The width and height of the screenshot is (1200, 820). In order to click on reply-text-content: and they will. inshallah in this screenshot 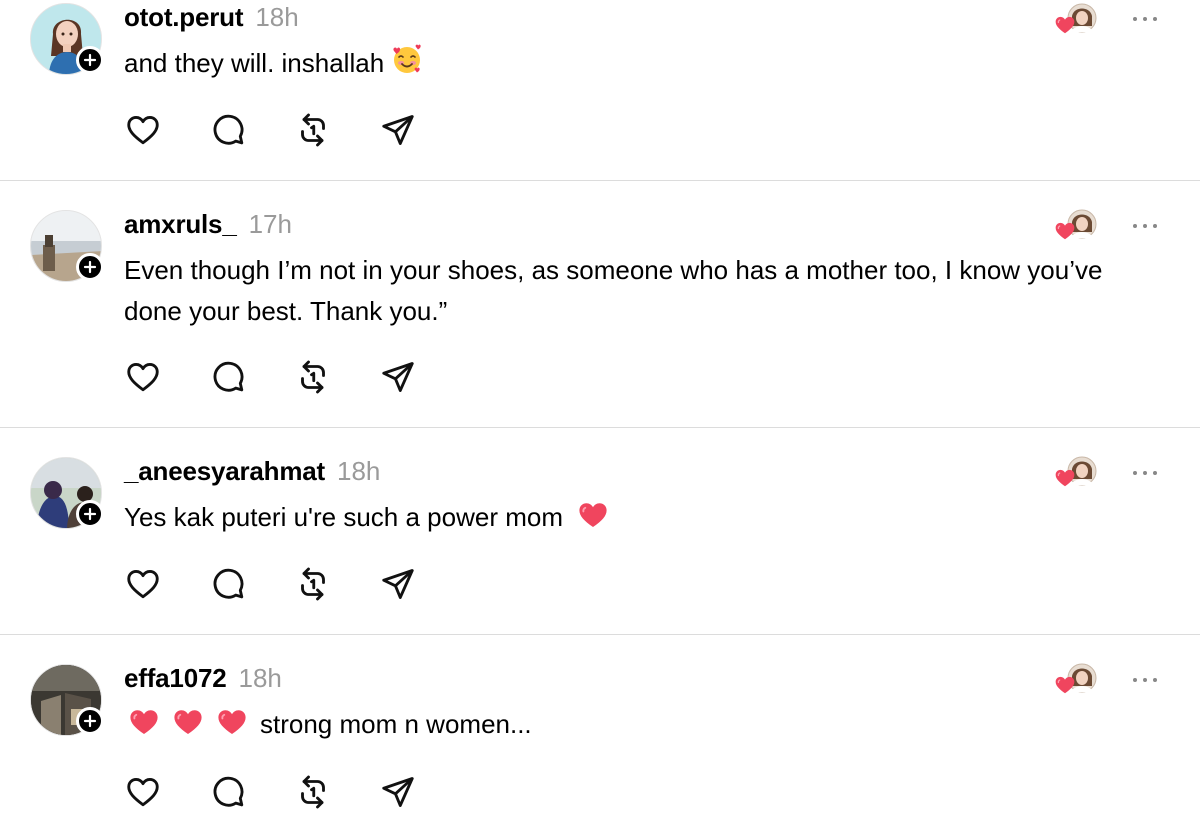, I will do `click(254, 63)`.